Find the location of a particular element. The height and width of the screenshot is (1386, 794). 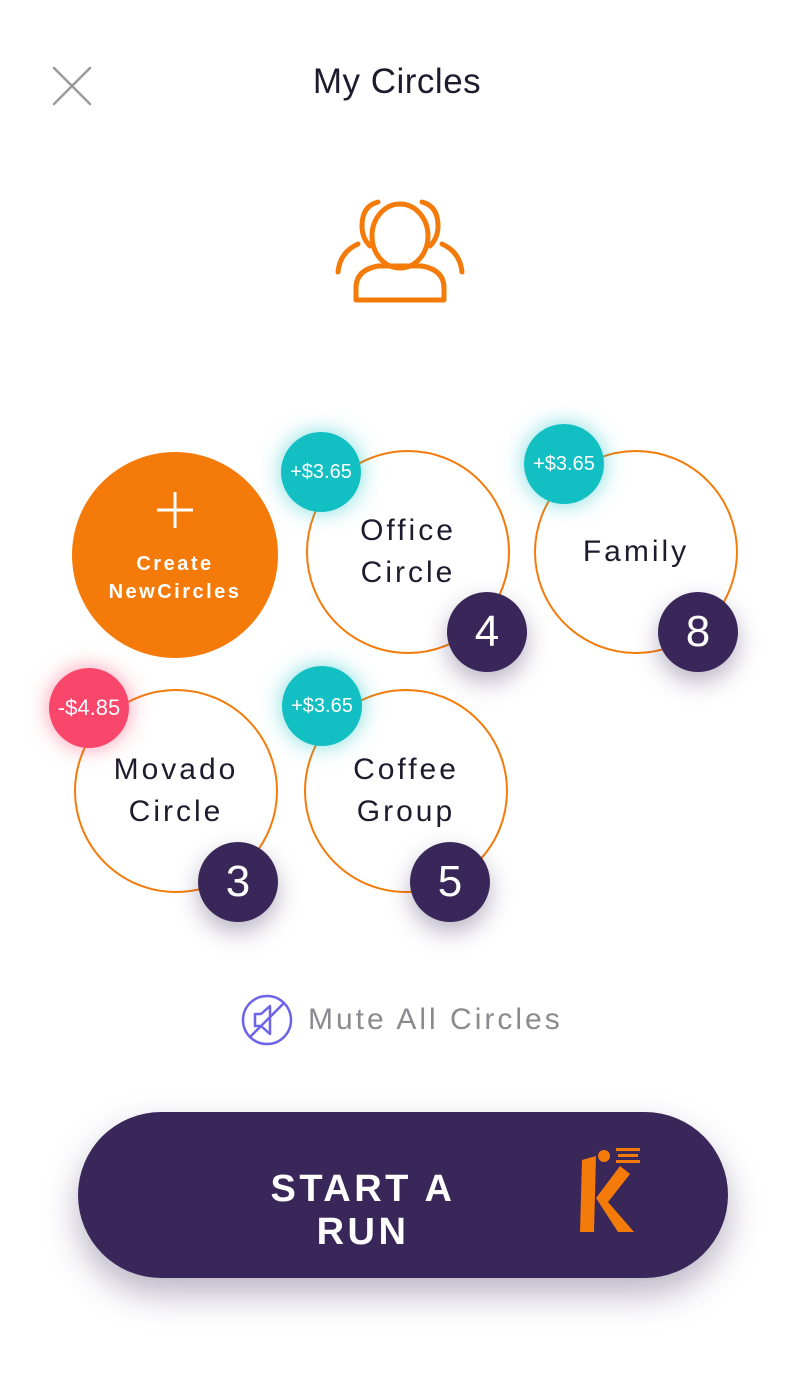

create-circle-label: Create NewCircles is located at coordinates (175, 578).